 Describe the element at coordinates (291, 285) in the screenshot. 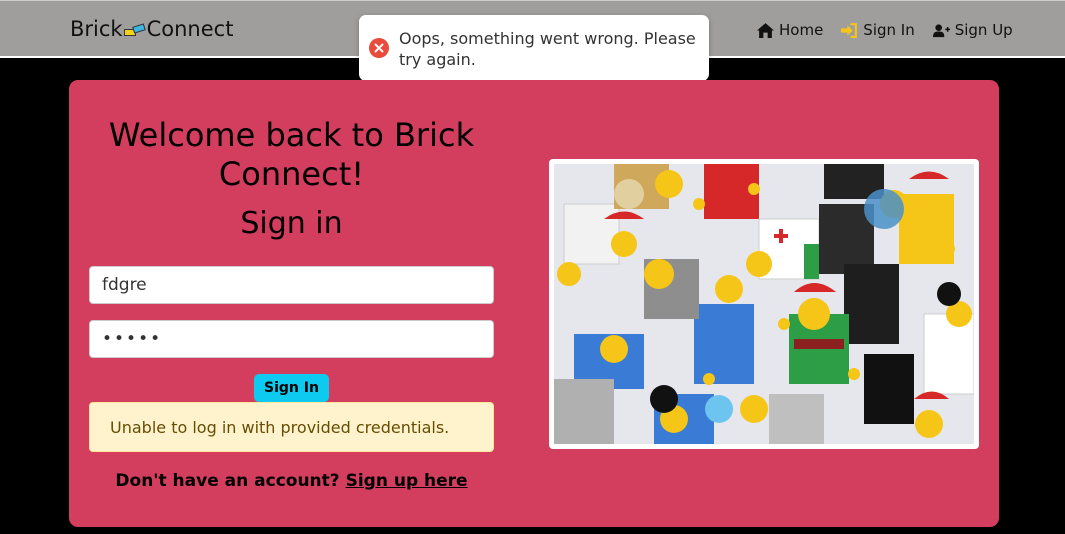

I see `username-input` at that location.